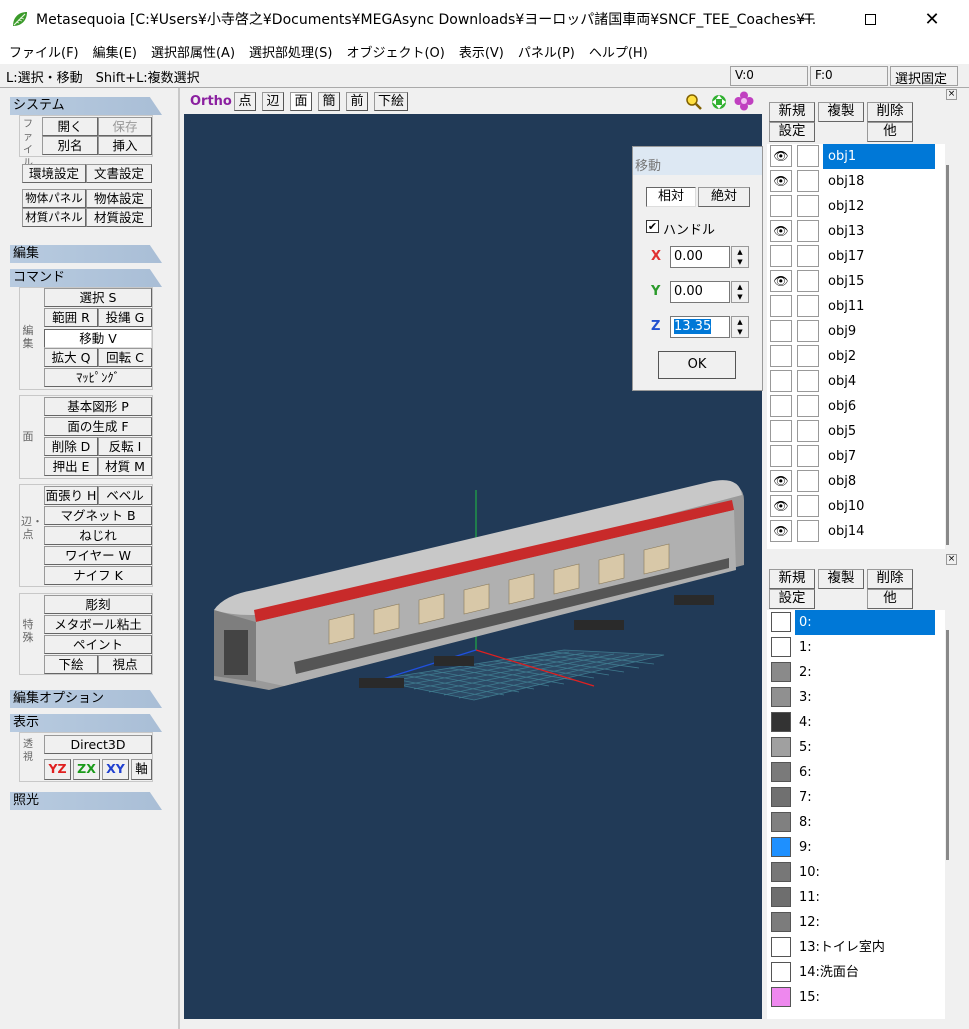 This screenshot has width=969, height=1029. Describe the element at coordinates (853, 431) in the screenshot. I see `object-row: obj5` at that location.